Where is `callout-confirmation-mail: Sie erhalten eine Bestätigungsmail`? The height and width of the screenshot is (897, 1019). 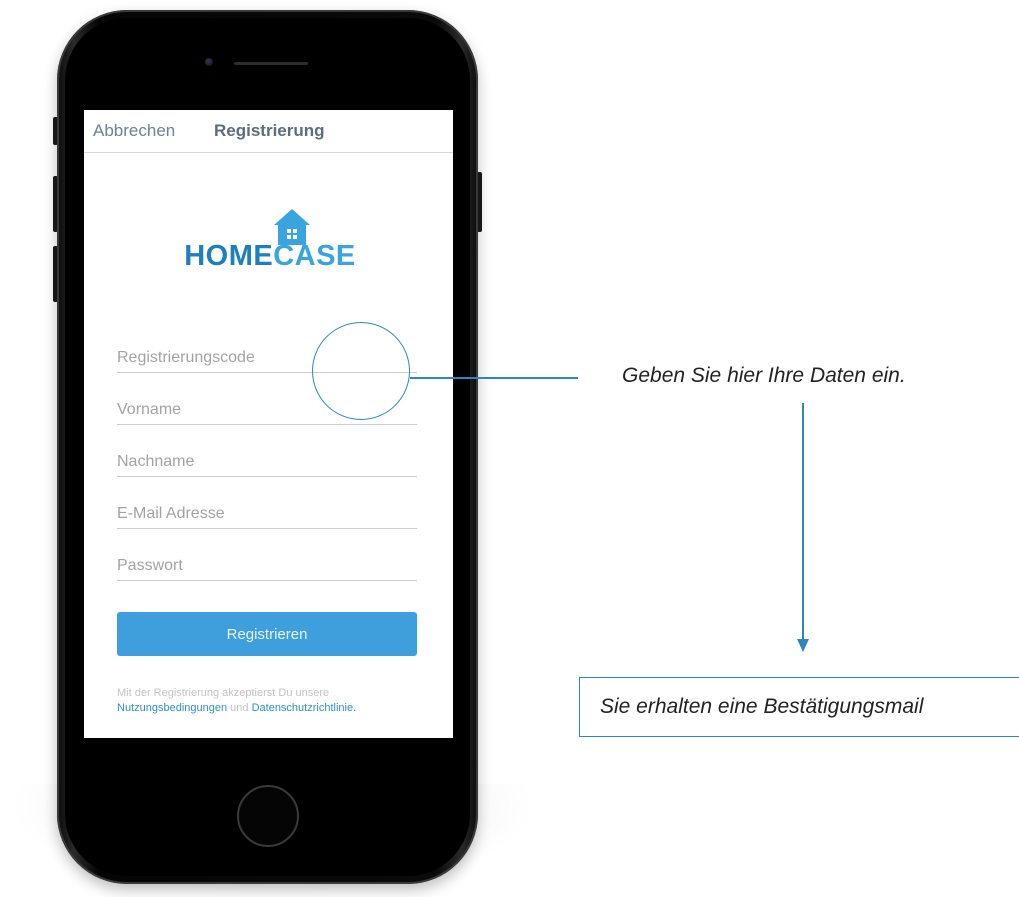 callout-confirmation-mail: Sie erhalten eine Bestätigungsmail is located at coordinates (762, 706).